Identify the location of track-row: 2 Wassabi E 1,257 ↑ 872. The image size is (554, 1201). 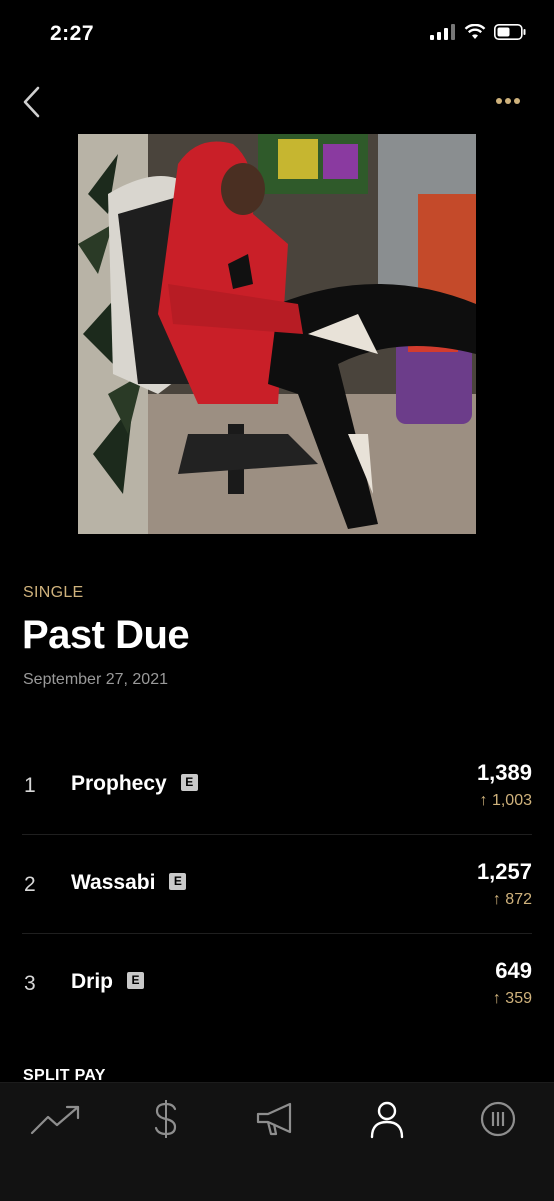
(277, 884).